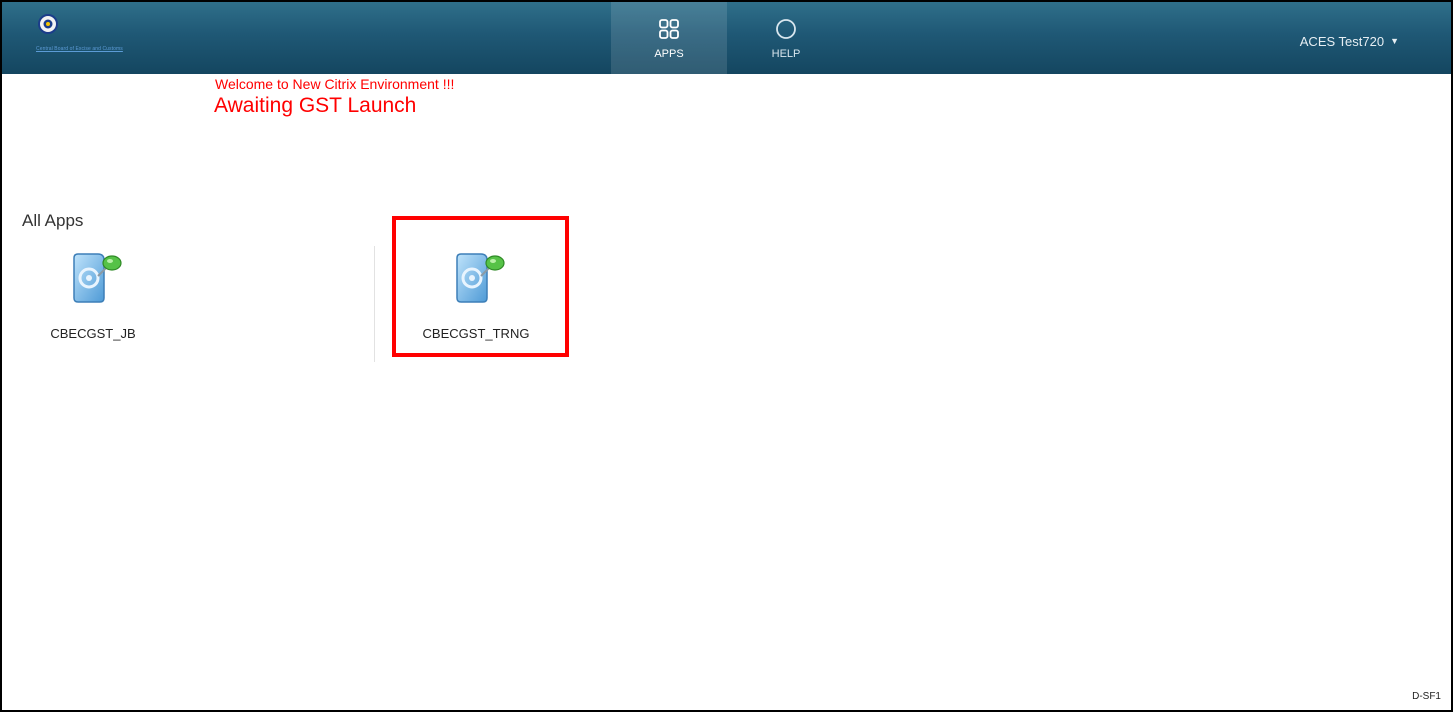 This screenshot has height=712, width=1453. What do you see at coordinates (48, 24) in the screenshot?
I see `emblem-icon` at bounding box center [48, 24].